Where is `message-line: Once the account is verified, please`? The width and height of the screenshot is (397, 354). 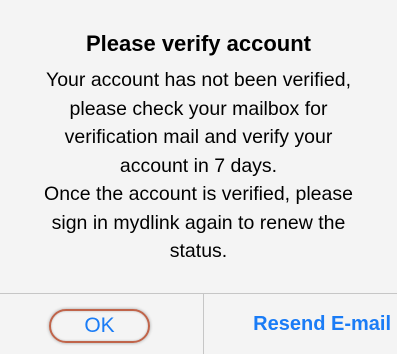
message-line: Once the account is verified, please is located at coordinates (198, 194).